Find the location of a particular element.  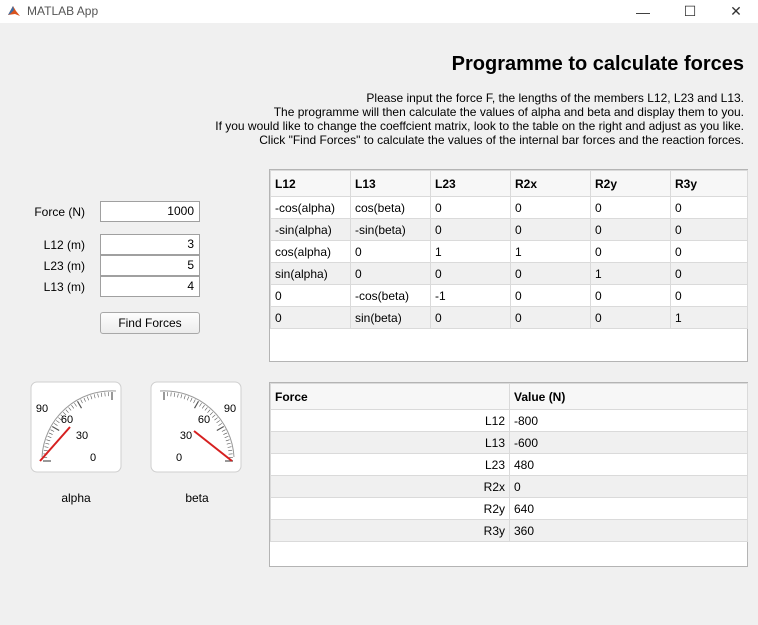

table-row: L12 -800 is located at coordinates (509, 420).